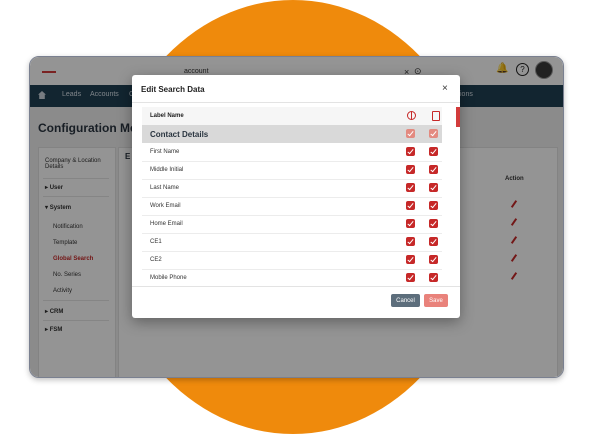 The width and height of the screenshot is (592, 434). I want to click on globe-icon, so click(411, 115).